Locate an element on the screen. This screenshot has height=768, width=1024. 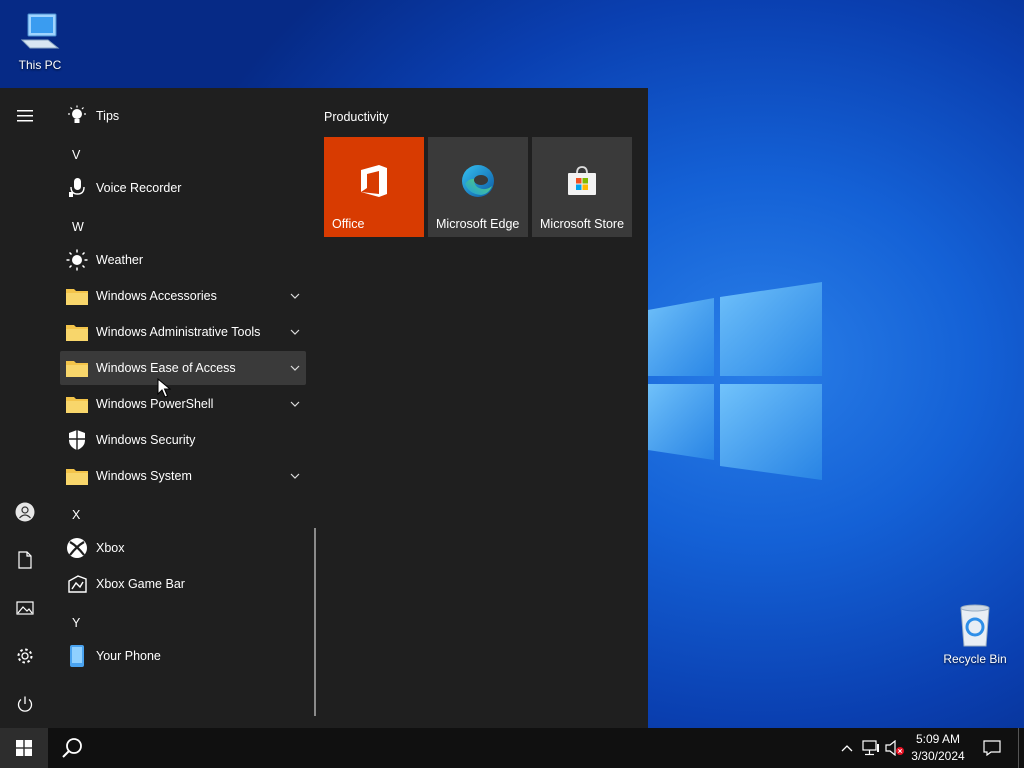
app-xbox-game-bar: Xbox Game Bar is located at coordinates (183, 584).